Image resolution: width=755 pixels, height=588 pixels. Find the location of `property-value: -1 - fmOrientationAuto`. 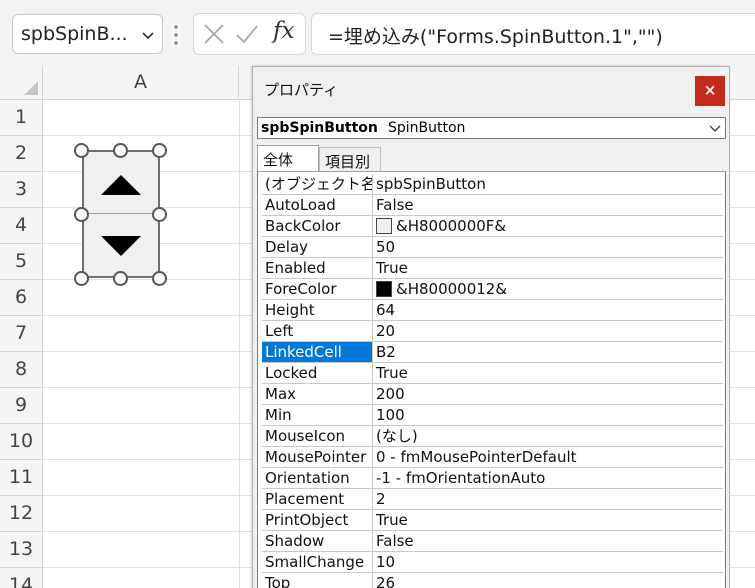

property-value: -1 - fmOrientationAuto is located at coordinates (548, 478).